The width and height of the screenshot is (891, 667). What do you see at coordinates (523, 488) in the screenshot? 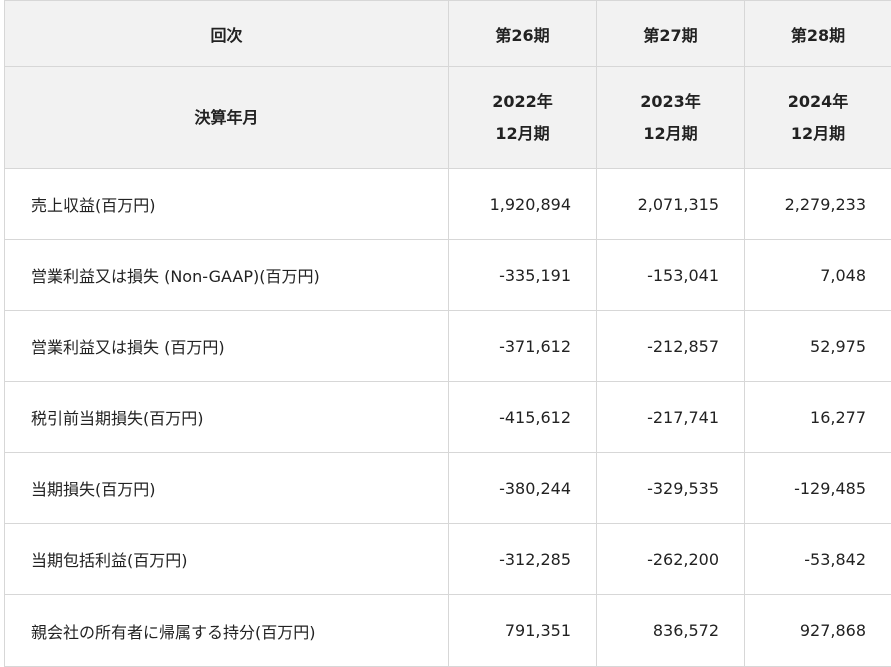
I see `row-value: -380,244` at bounding box center [523, 488].